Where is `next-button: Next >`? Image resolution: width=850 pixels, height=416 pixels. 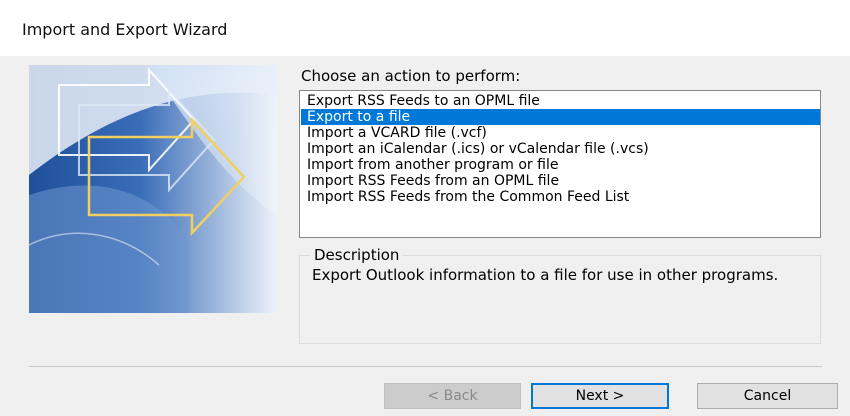
next-button: Next > is located at coordinates (600, 396).